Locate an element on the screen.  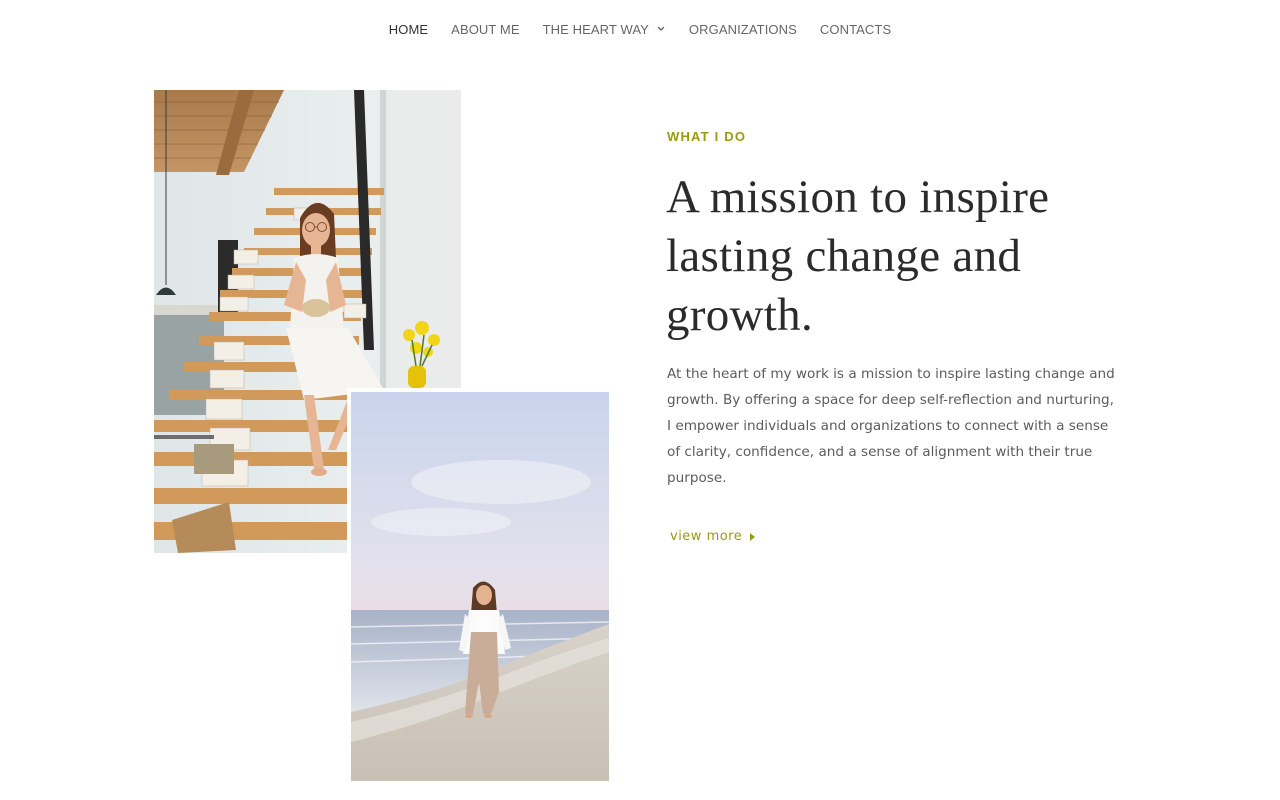
nav-item-the-heart-way: THE HEART WAY is located at coordinates (604, 29).